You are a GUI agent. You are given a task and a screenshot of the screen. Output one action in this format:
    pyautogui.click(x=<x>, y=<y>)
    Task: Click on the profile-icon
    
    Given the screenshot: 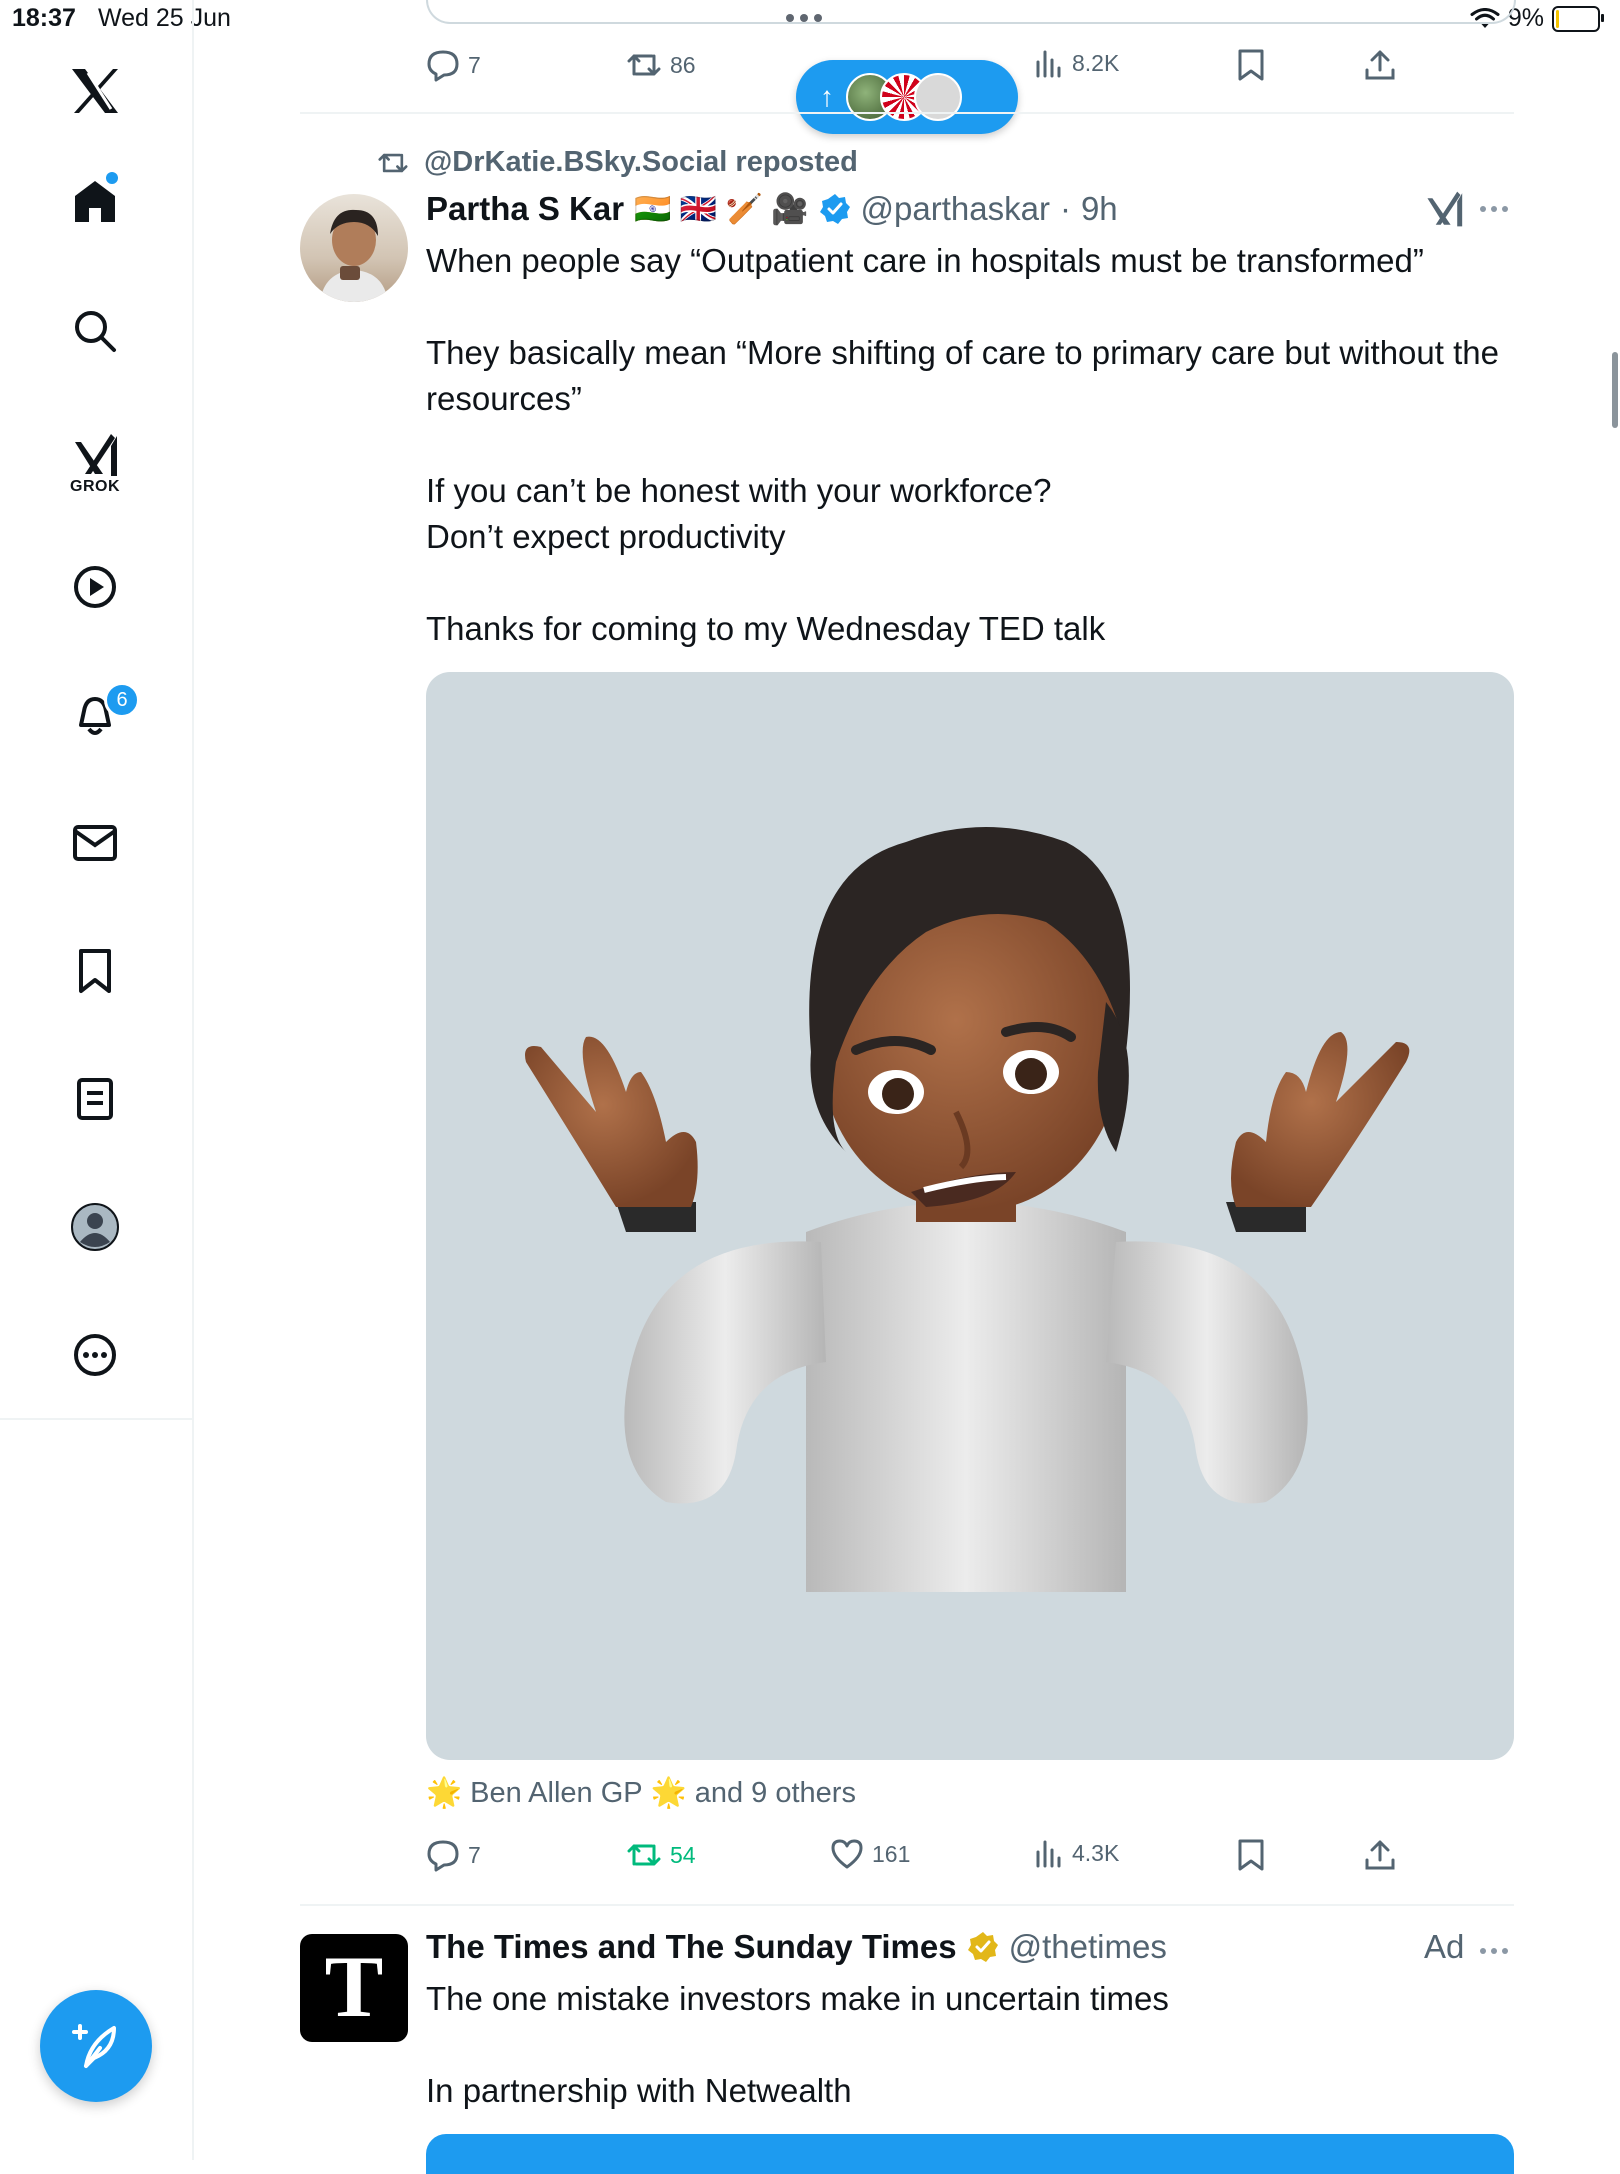 What is the action you would take?
    pyautogui.click(x=95, y=1227)
    